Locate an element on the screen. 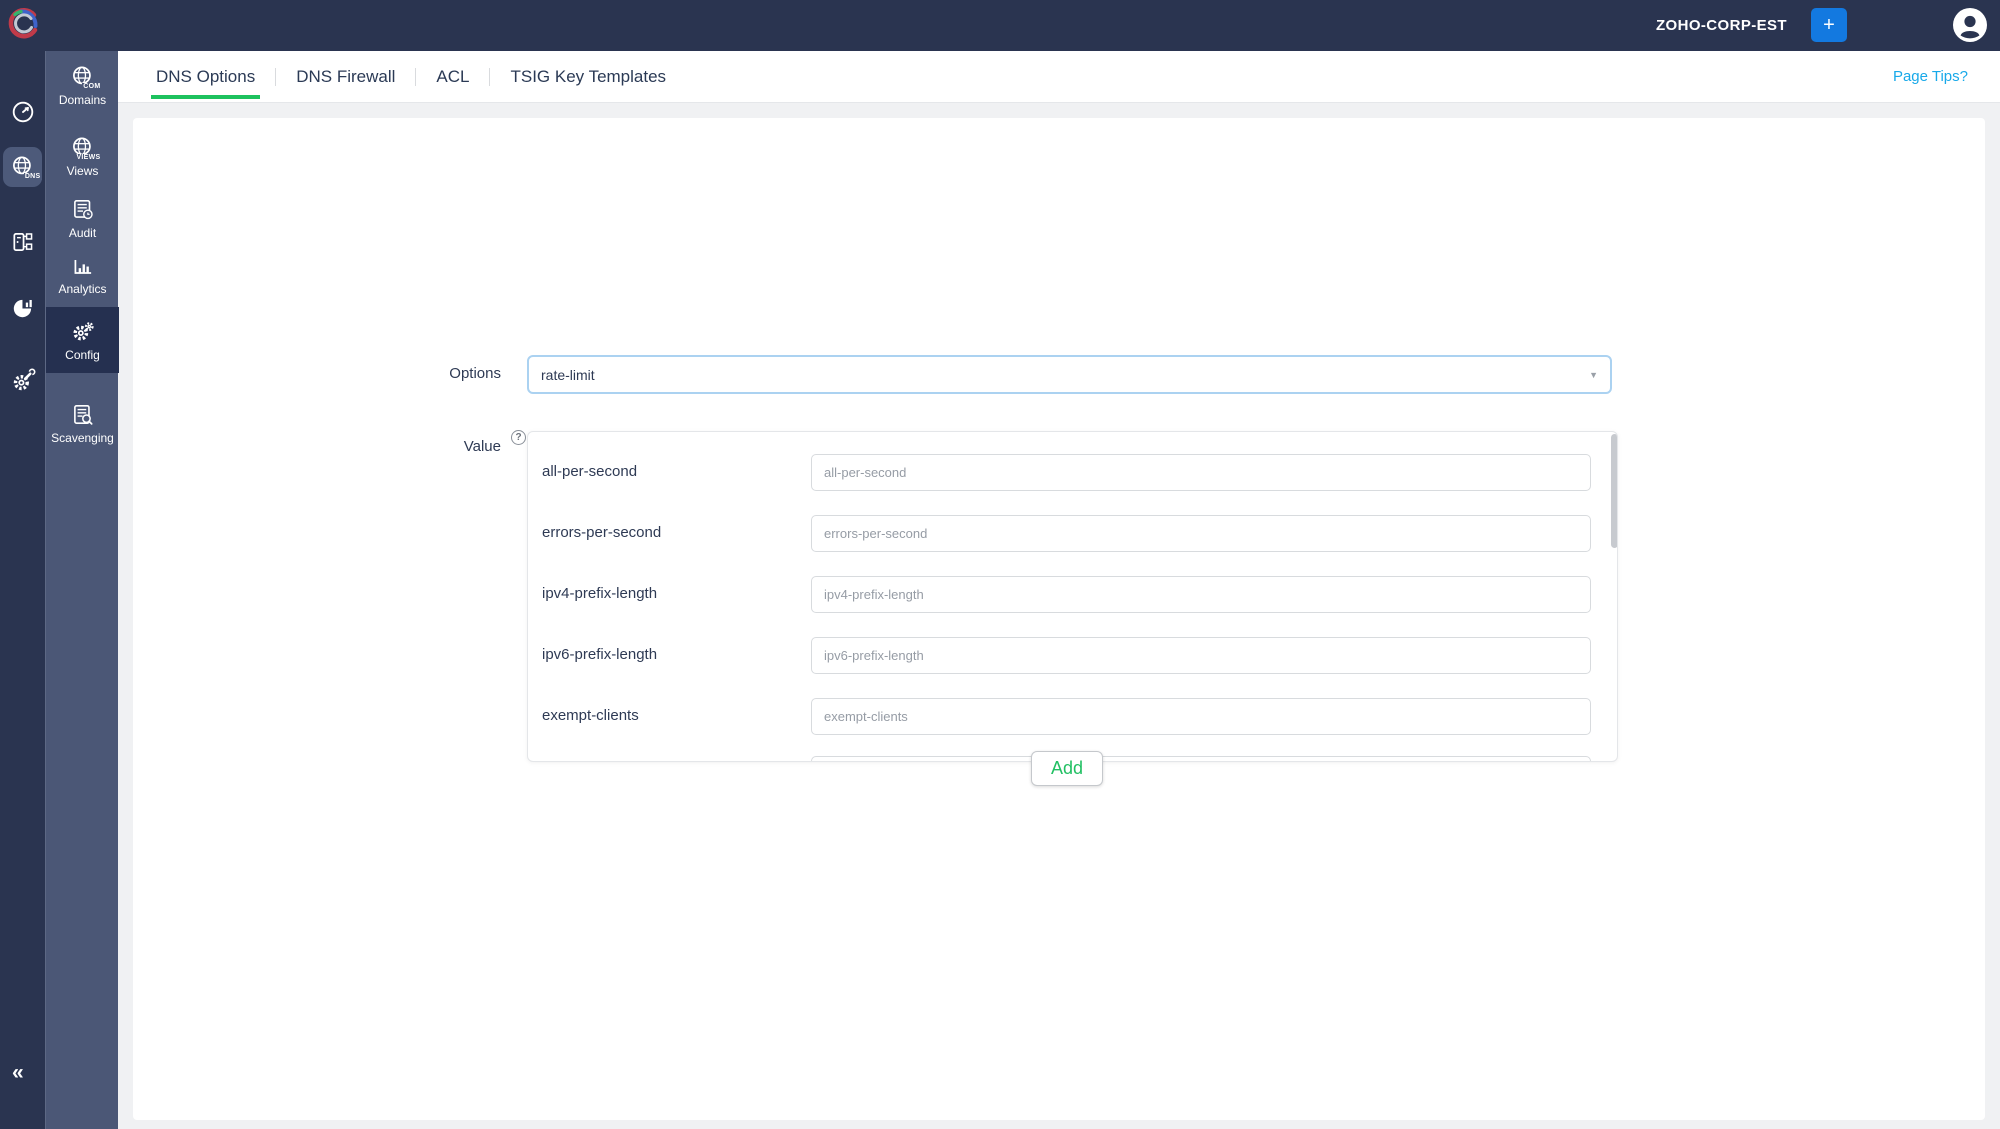 This screenshot has height=1129, width=2000. user-avatar is located at coordinates (1970, 25).